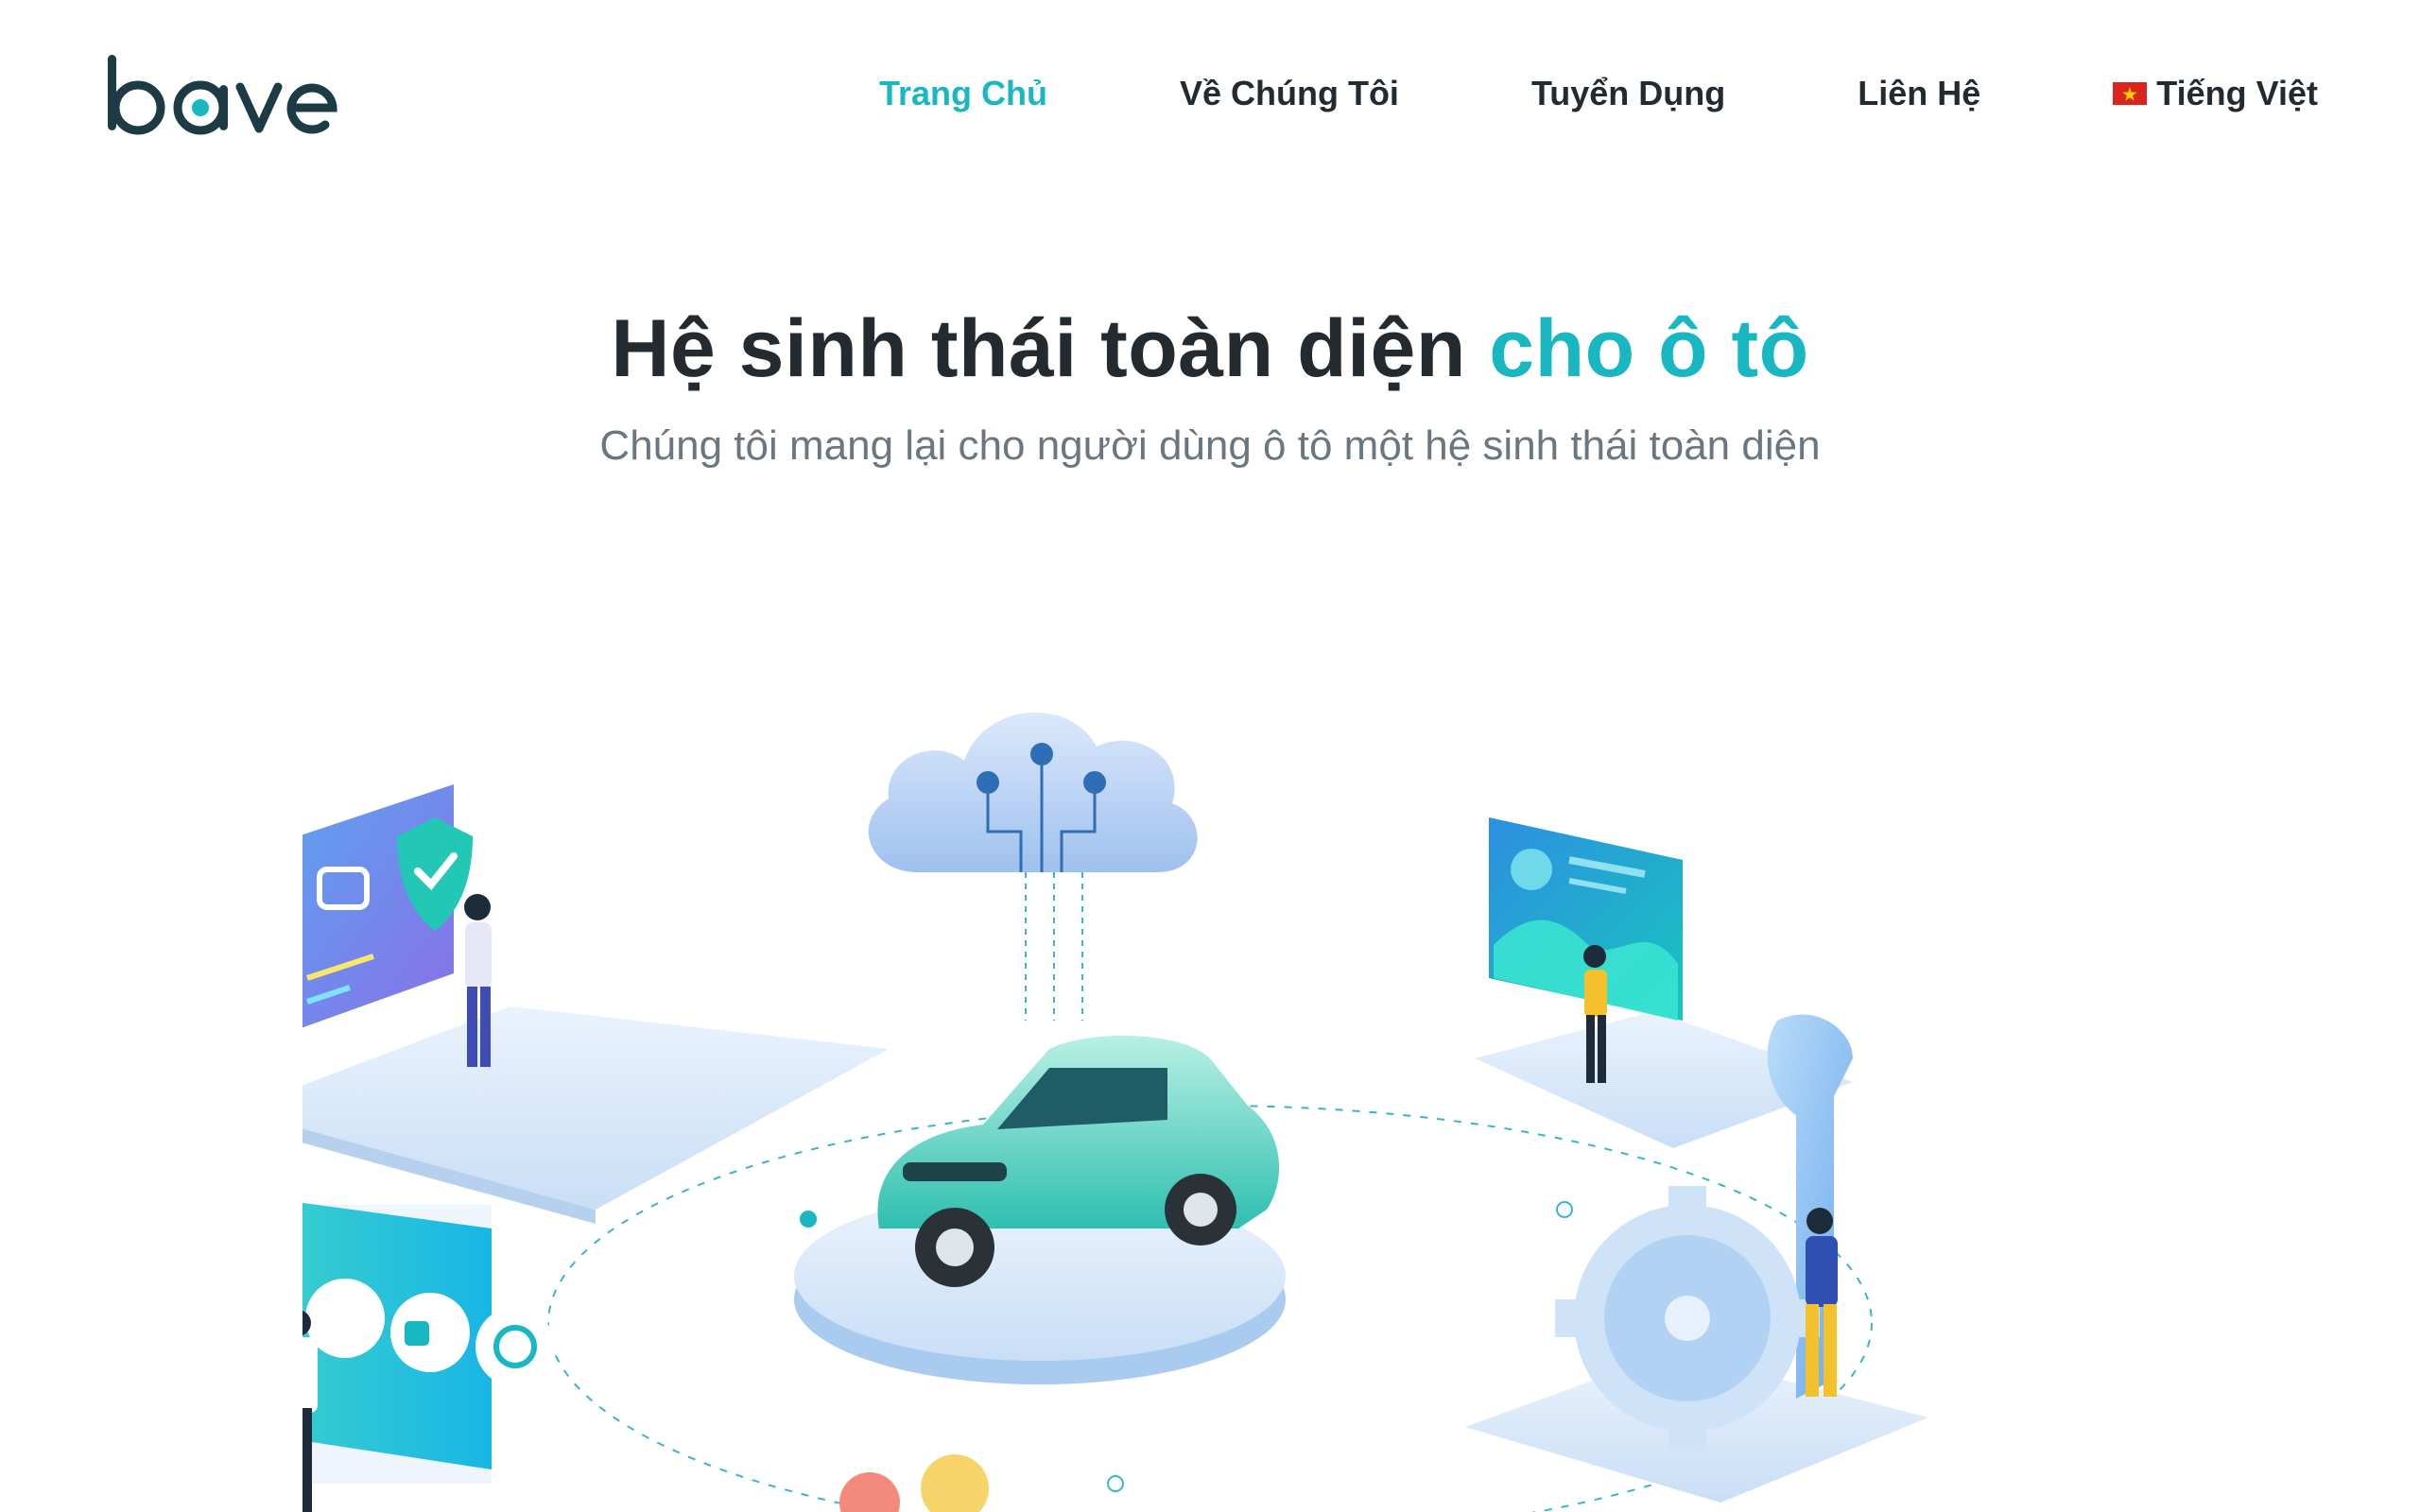 This screenshot has height=1512, width=2420. I want to click on vietnam-flag-icon, so click(2131, 93).